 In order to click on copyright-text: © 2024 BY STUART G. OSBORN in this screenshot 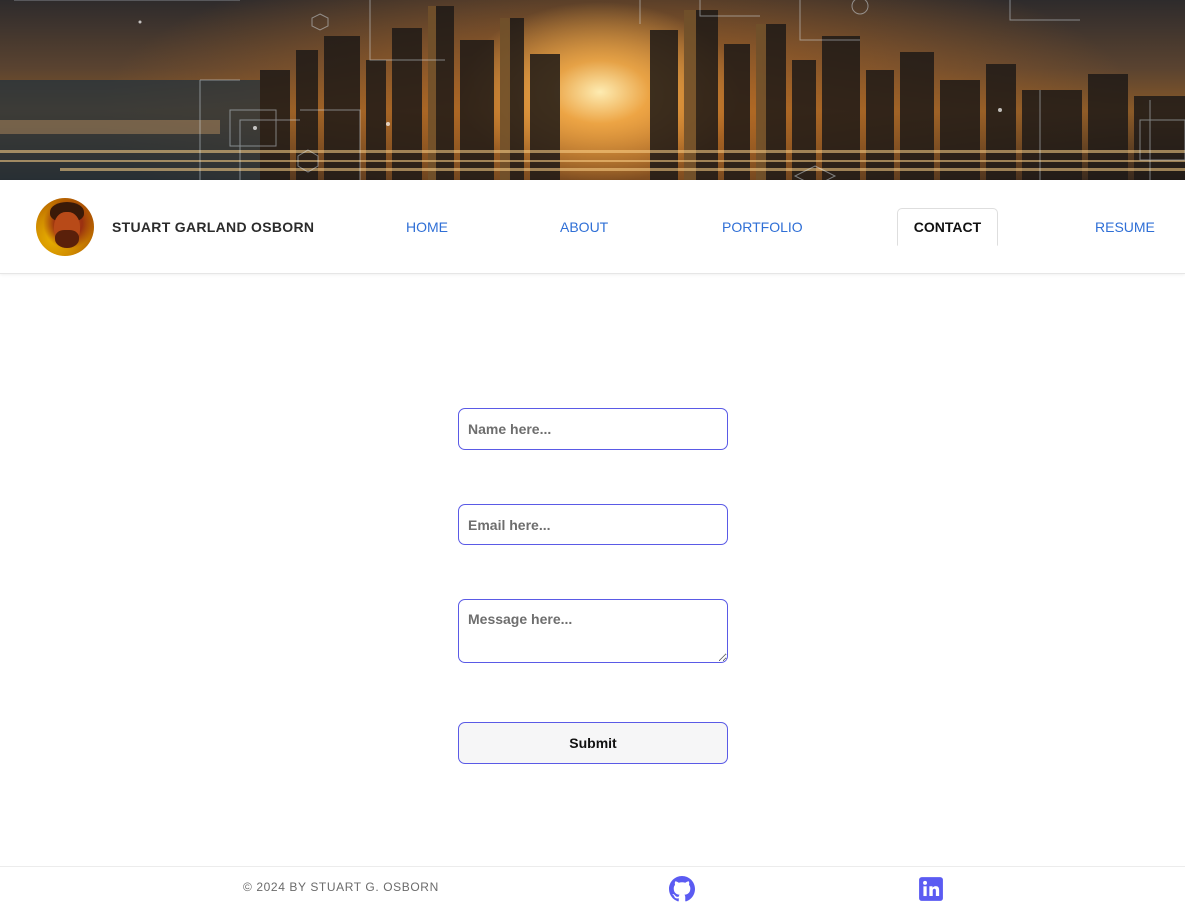, I will do `click(341, 887)`.